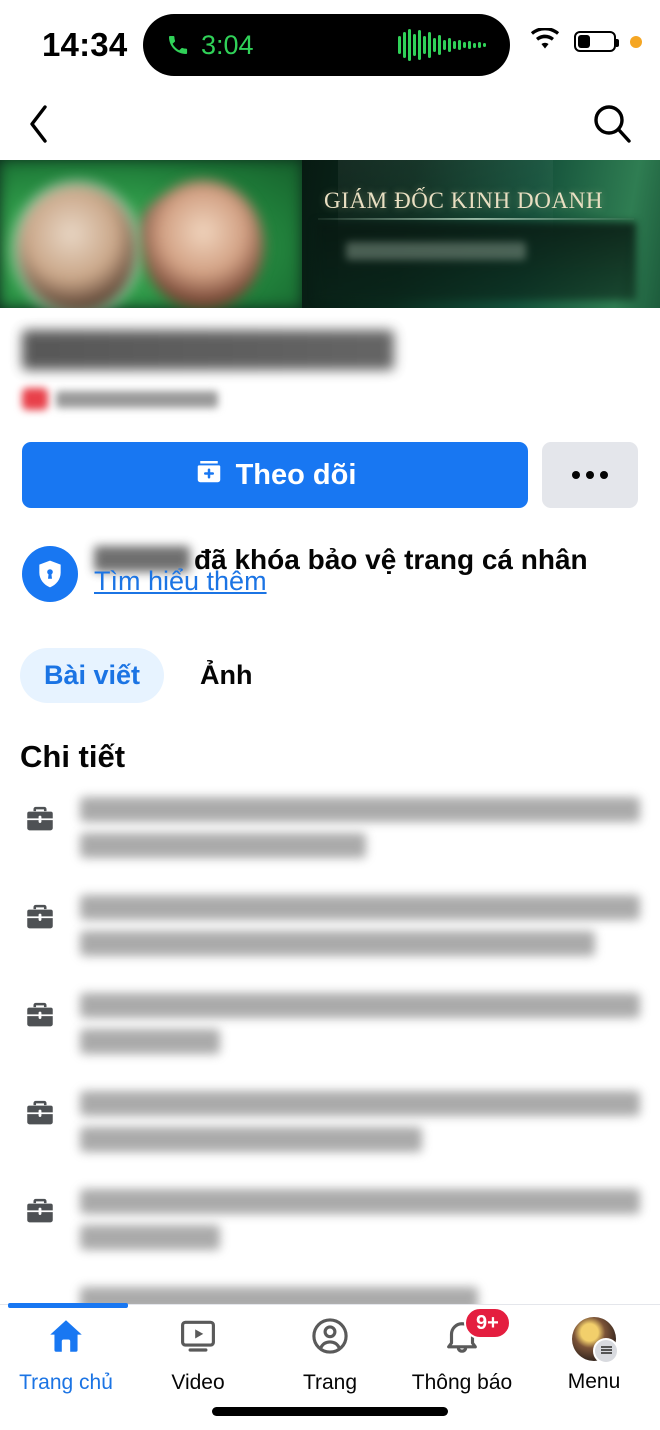  I want to click on notification-badge: 9+, so click(487, 1323).